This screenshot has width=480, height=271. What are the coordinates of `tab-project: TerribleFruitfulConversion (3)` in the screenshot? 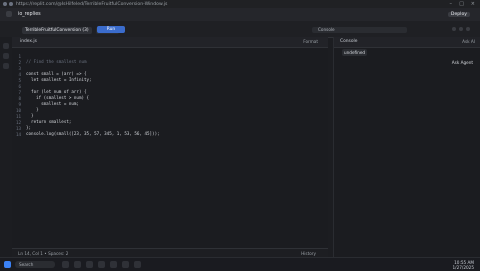 It's located at (57, 30).